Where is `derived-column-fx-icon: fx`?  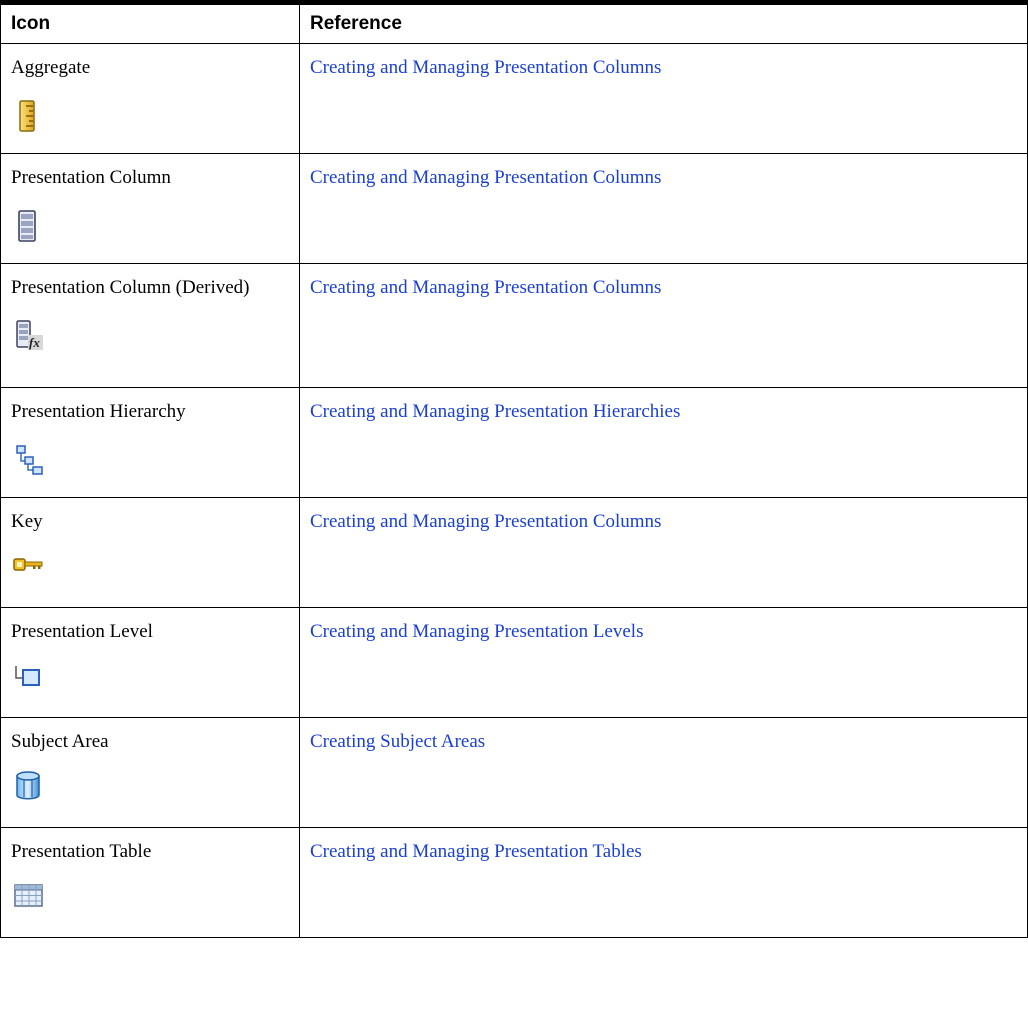
derived-column-fx-icon: fx is located at coordinates (28, 336).